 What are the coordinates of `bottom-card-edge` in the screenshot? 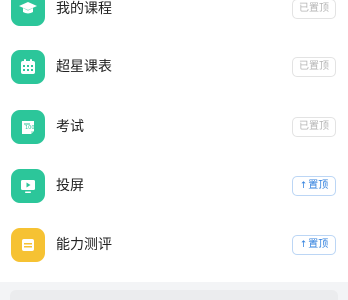 It's located at (174, 295).